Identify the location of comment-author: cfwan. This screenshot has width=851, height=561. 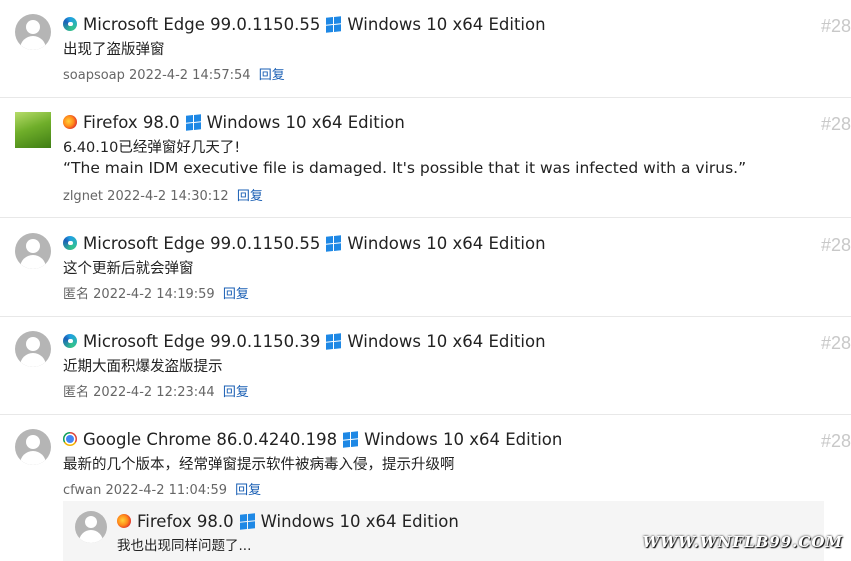
(82, 490).